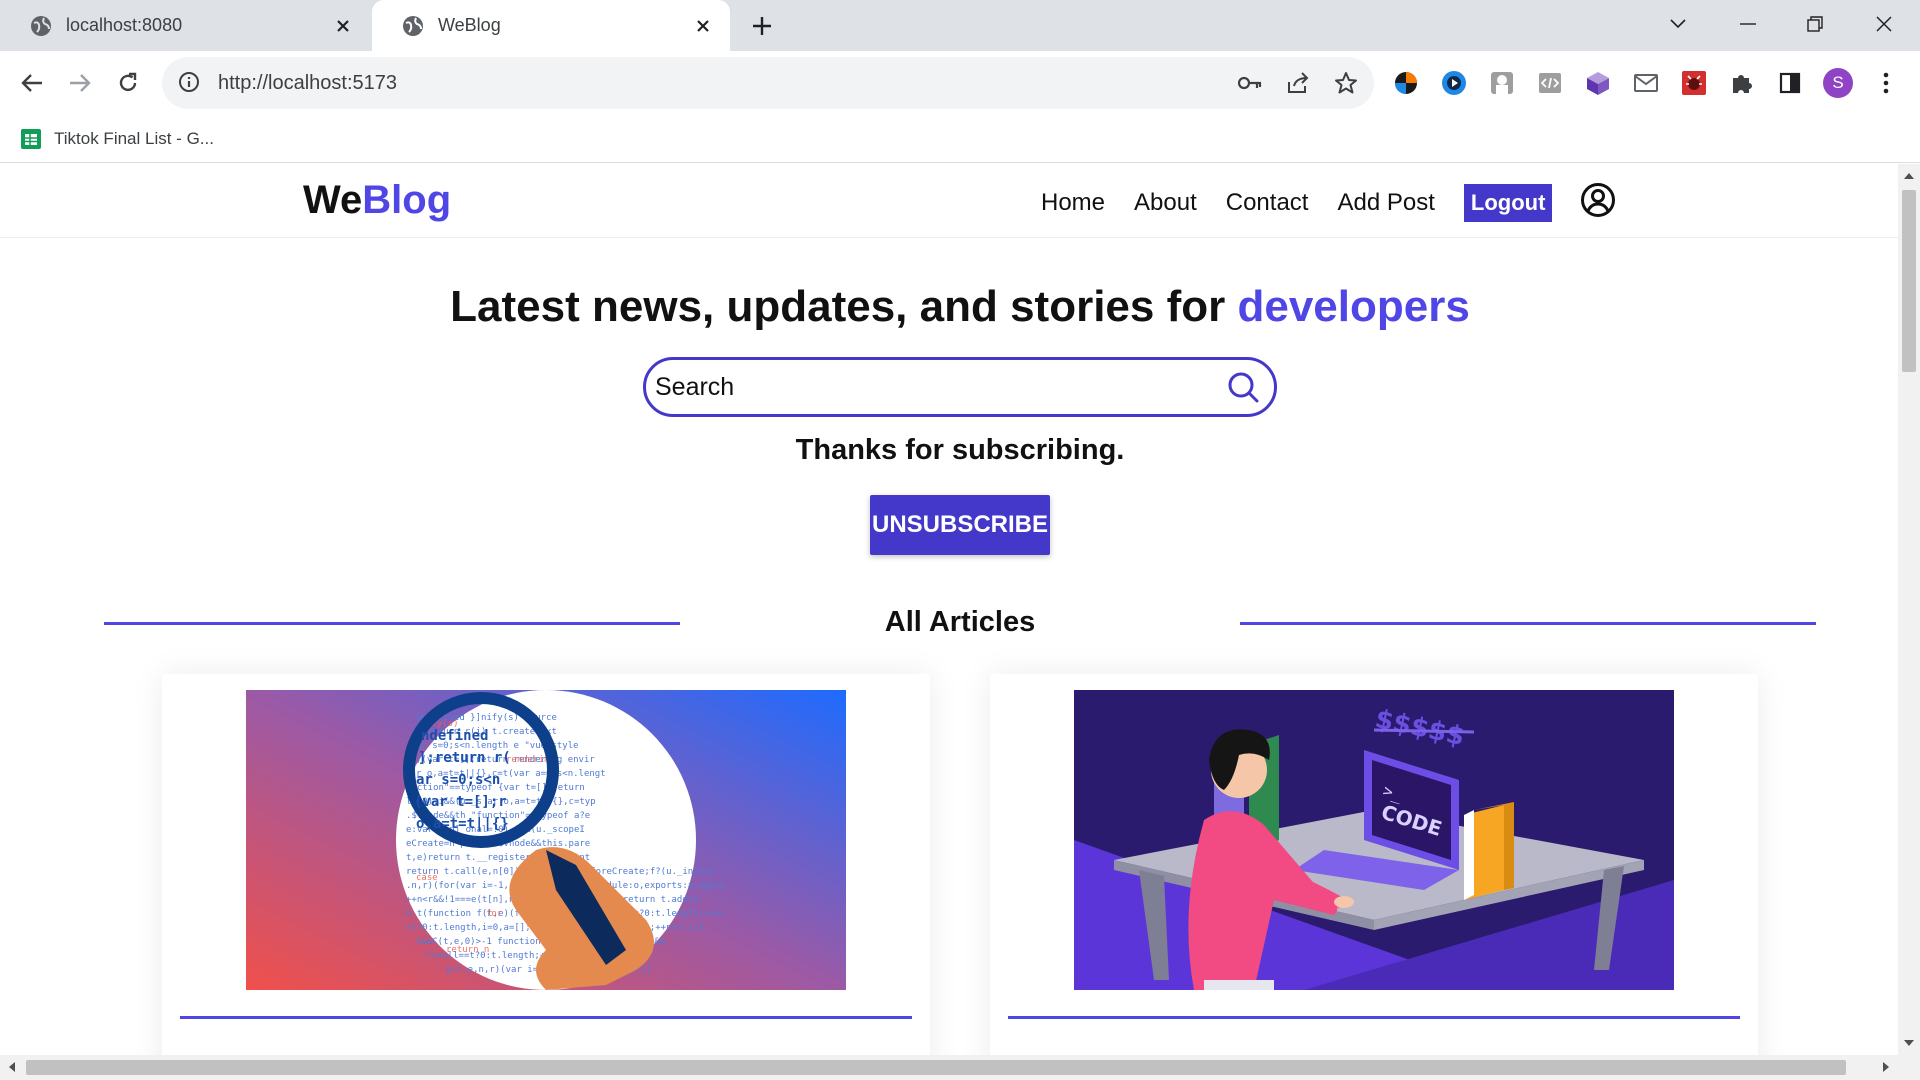 The width and height of the screenshot is (1920, 1080). I want to click on svg-text: for, so click(494, 914).